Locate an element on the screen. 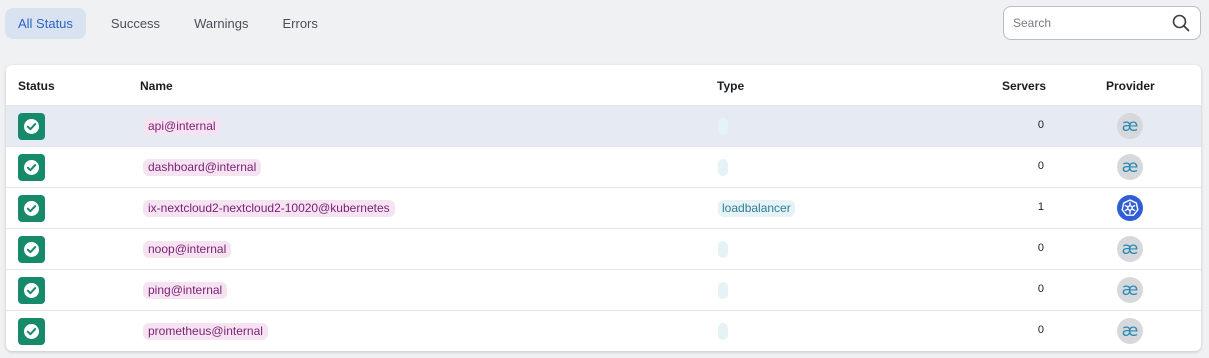 The width and height of the screenshot is (1209, 358). search-icon is located at coordinates (1181, 23).